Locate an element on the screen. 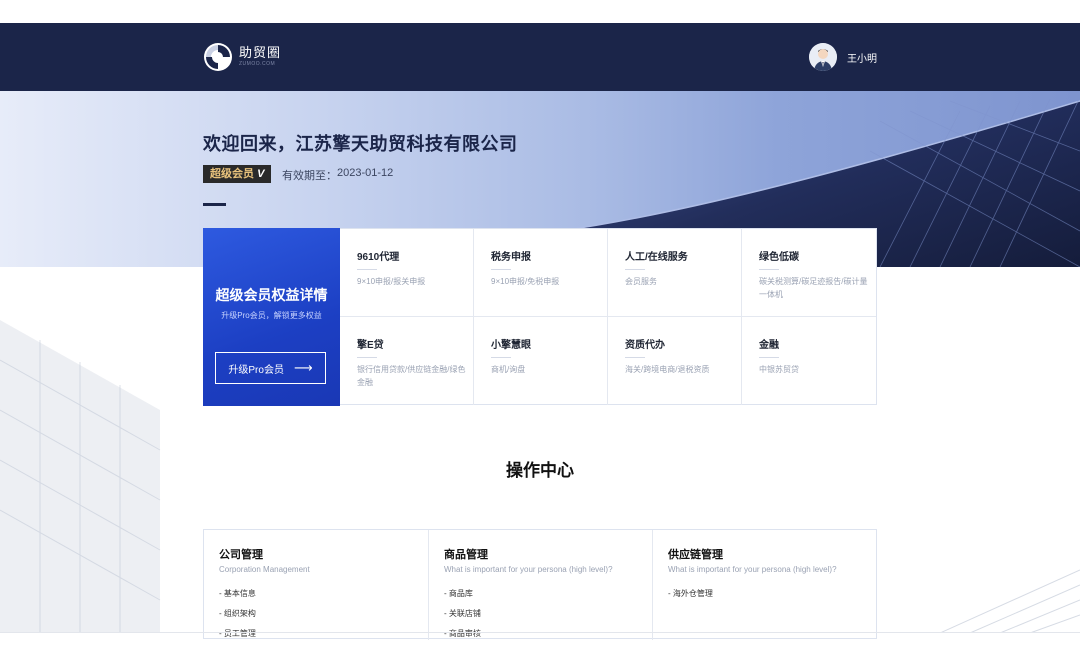 This screenshot has height=647, width=1080. benefits-subtitle: 升级Pro会员，解锁更多权益 is located at coordinates (271, 315).